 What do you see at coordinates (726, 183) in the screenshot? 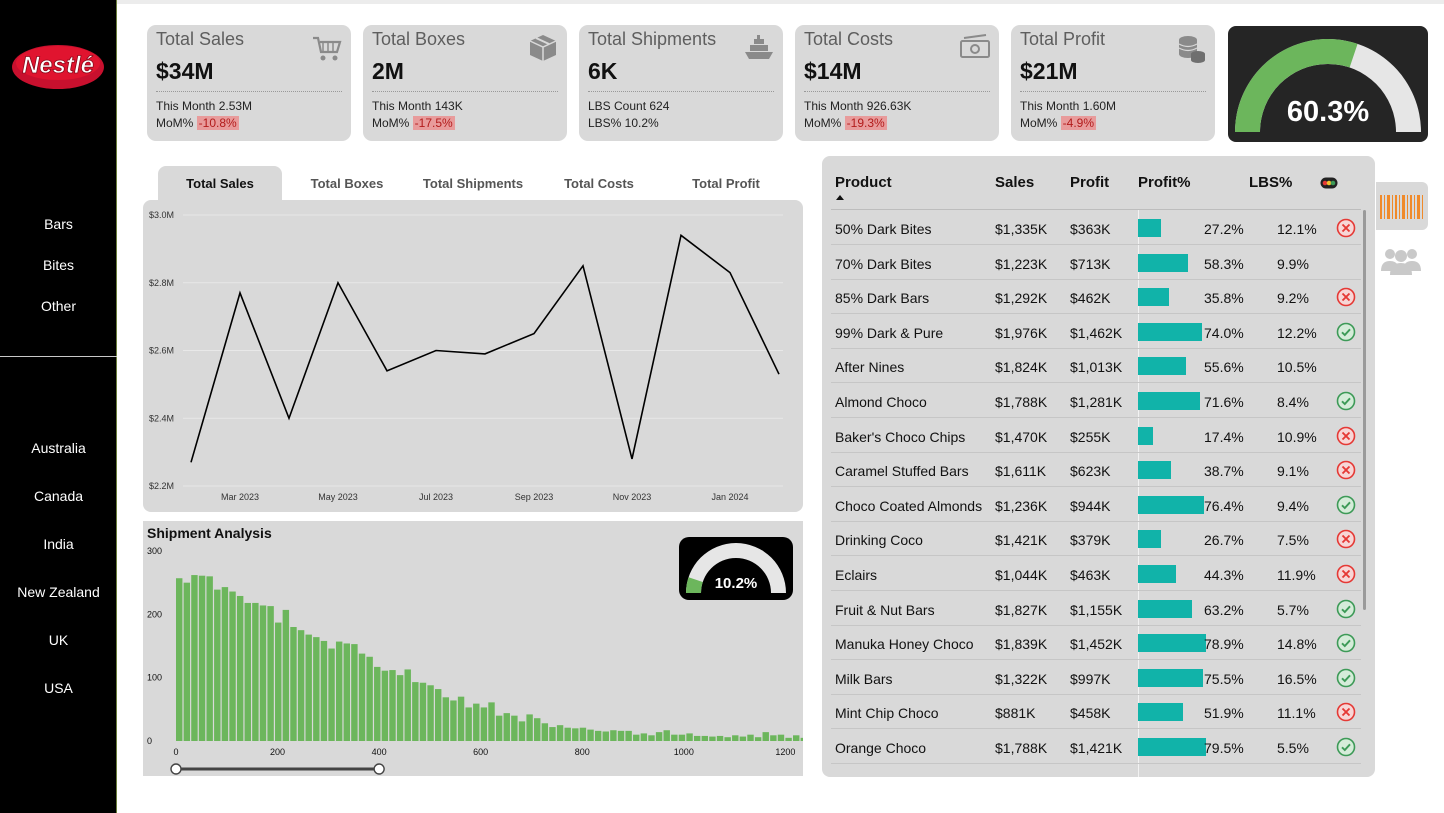
I see `tab-total-profit: Total Profit` at bounding box center [726, 183].